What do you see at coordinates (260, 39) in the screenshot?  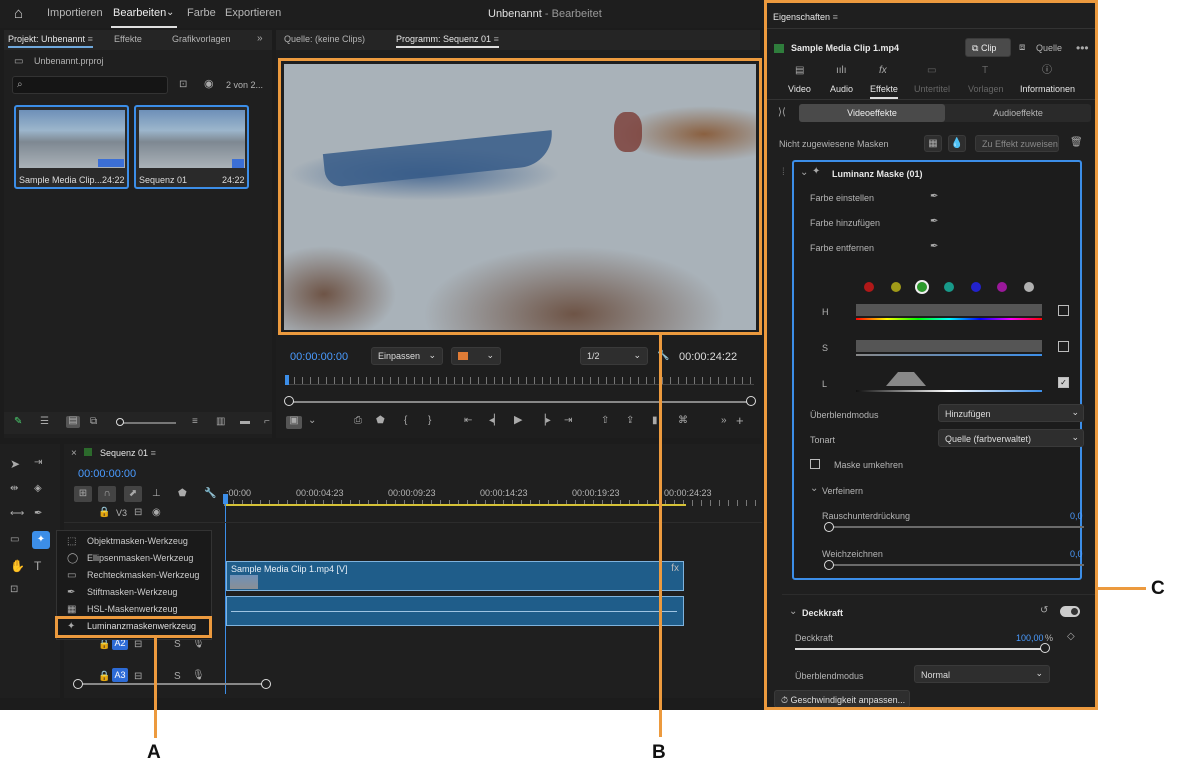 I see `chevron-right-icon: »` at bounding box center [260, 39].